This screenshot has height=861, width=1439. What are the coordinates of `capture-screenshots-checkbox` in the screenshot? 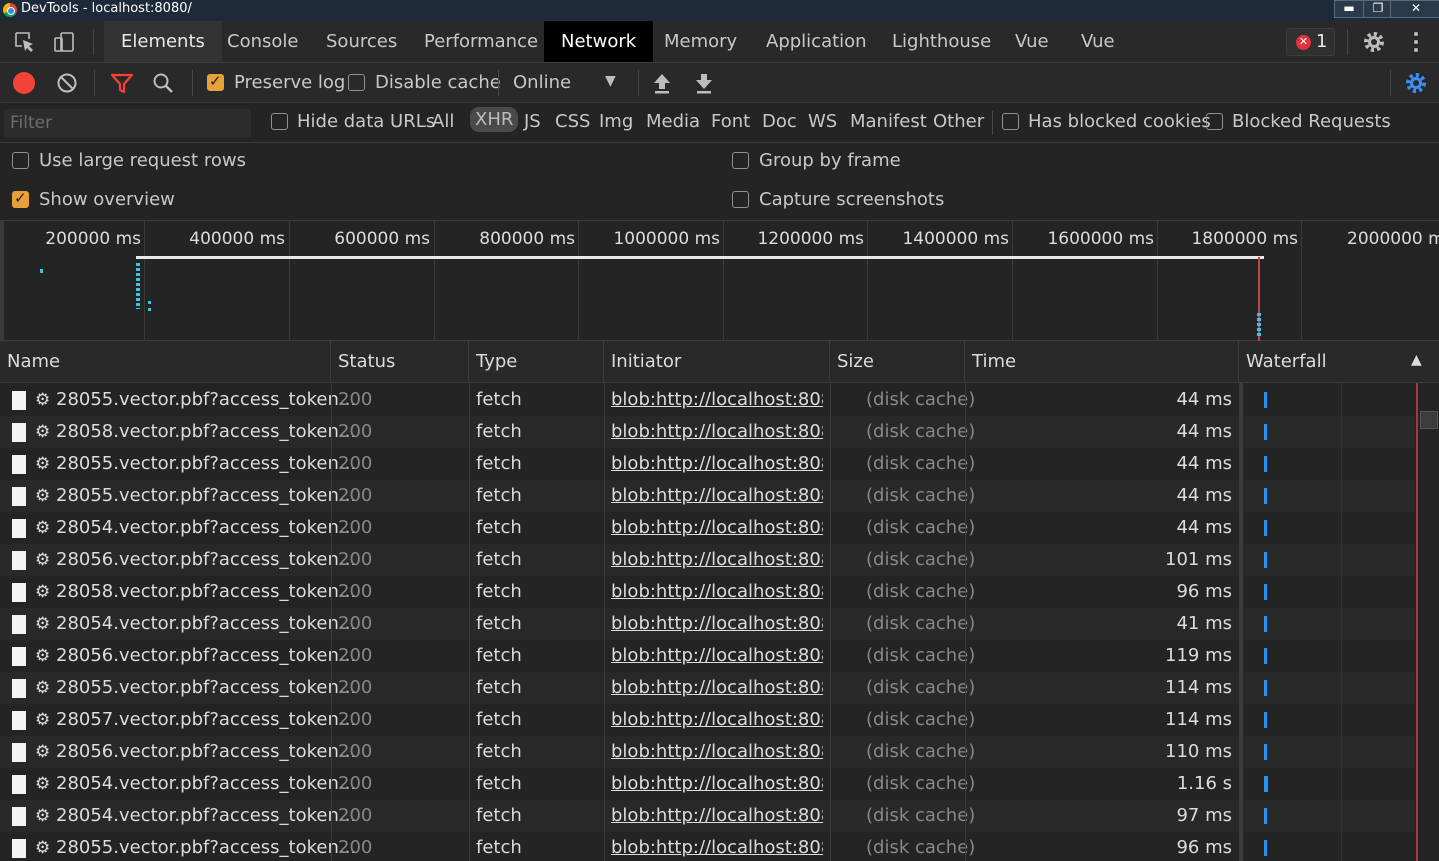 It's located at (740, 199).